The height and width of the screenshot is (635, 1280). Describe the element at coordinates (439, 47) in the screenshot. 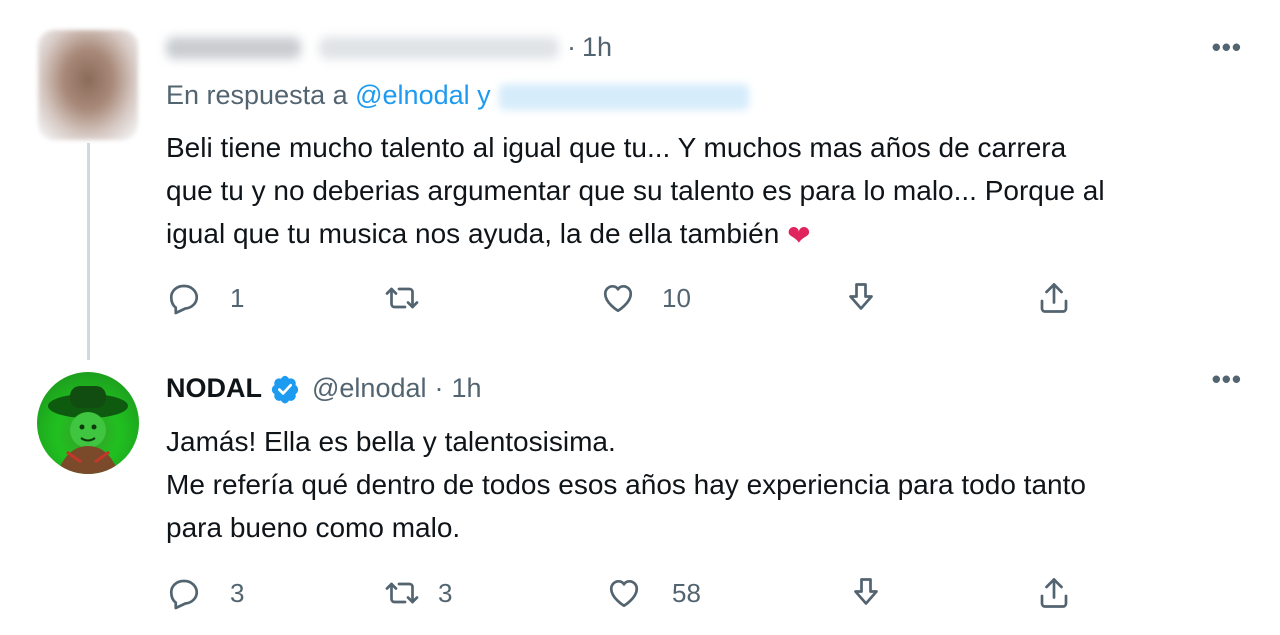

I see `blurred-handle` at that location.